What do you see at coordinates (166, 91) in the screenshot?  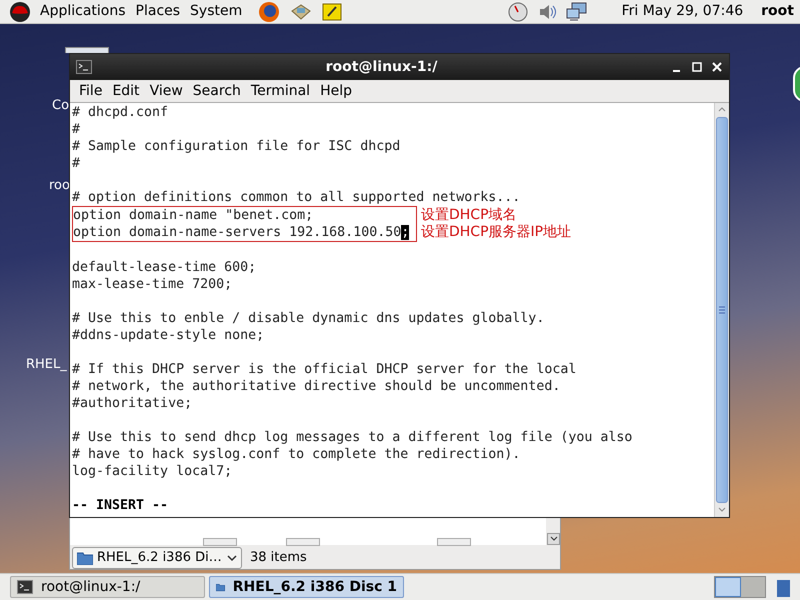 I see `menu-item: View` at bounding box center [166, 91].